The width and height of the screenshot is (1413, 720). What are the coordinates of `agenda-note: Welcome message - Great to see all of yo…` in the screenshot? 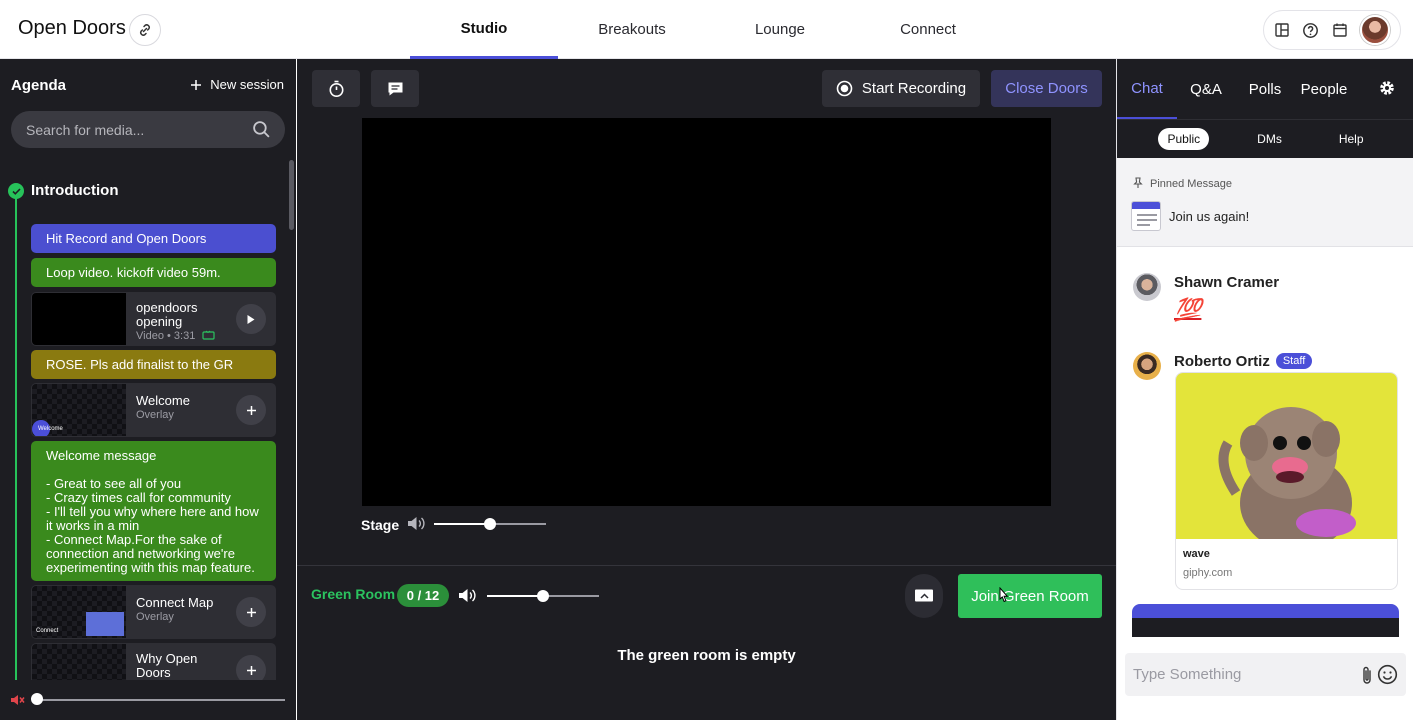 It's located at (153, 511).